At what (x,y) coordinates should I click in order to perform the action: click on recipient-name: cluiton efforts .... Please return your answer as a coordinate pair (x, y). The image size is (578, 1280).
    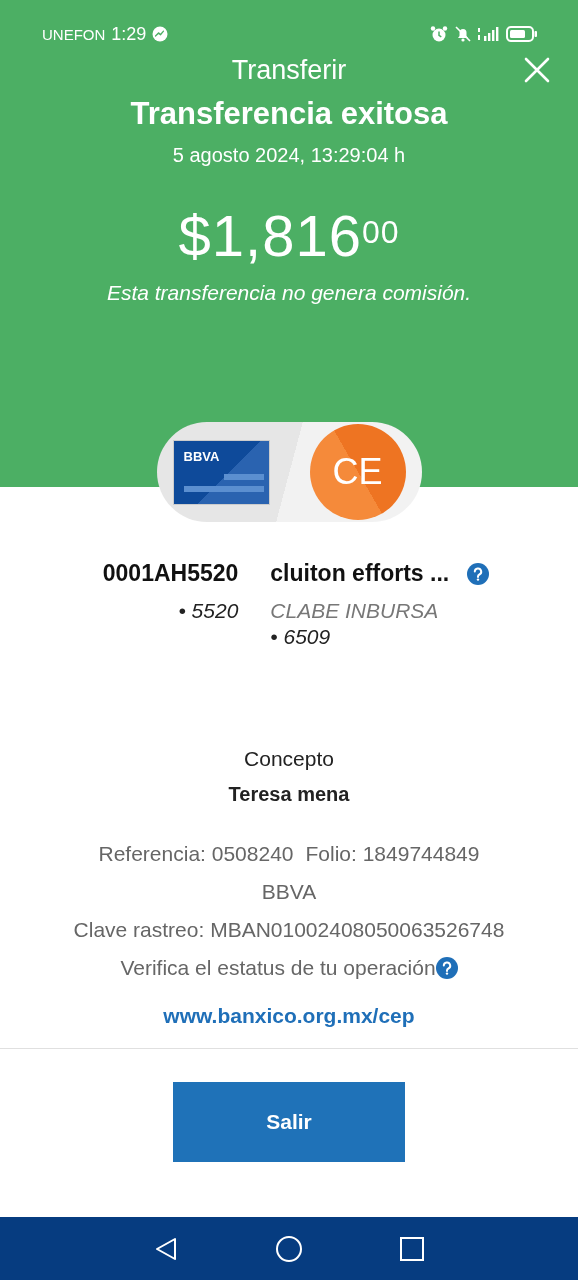
    Looking at the image, I should click on (360, 573).